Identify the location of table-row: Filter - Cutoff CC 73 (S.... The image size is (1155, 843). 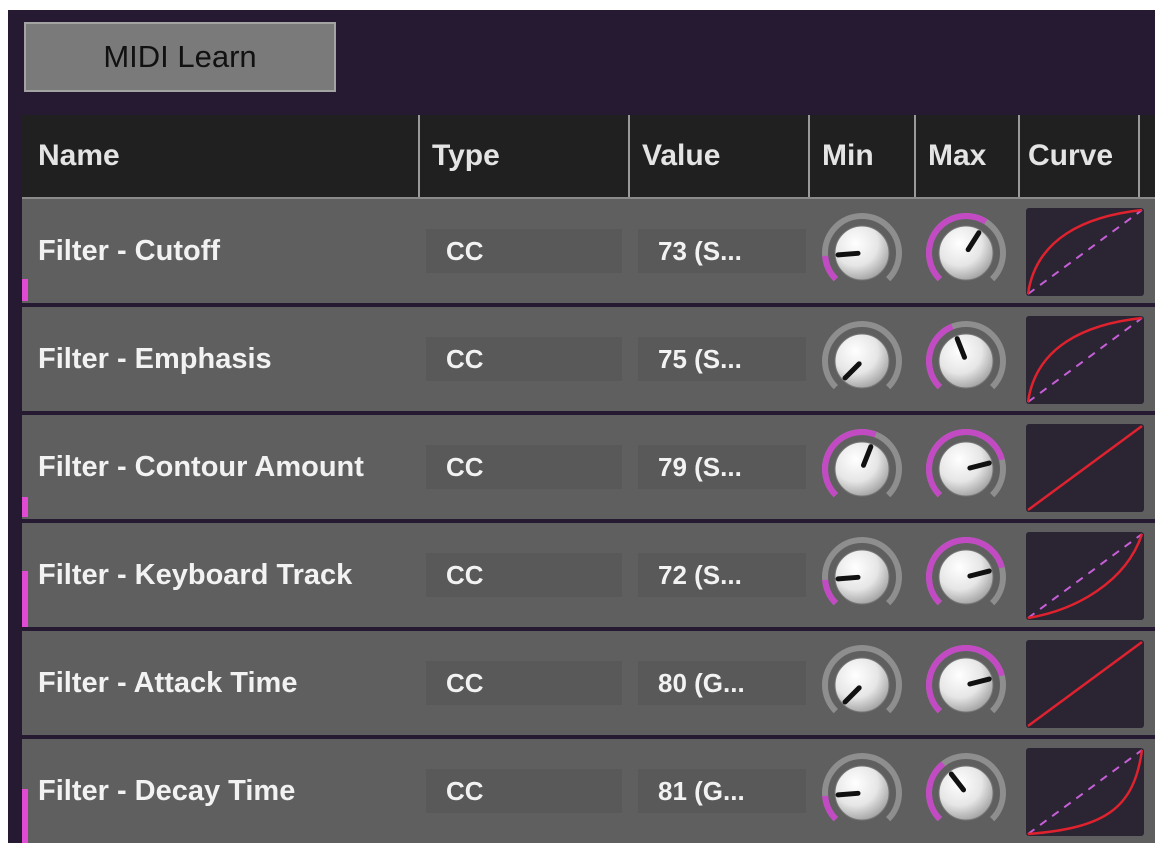
(588, 251).